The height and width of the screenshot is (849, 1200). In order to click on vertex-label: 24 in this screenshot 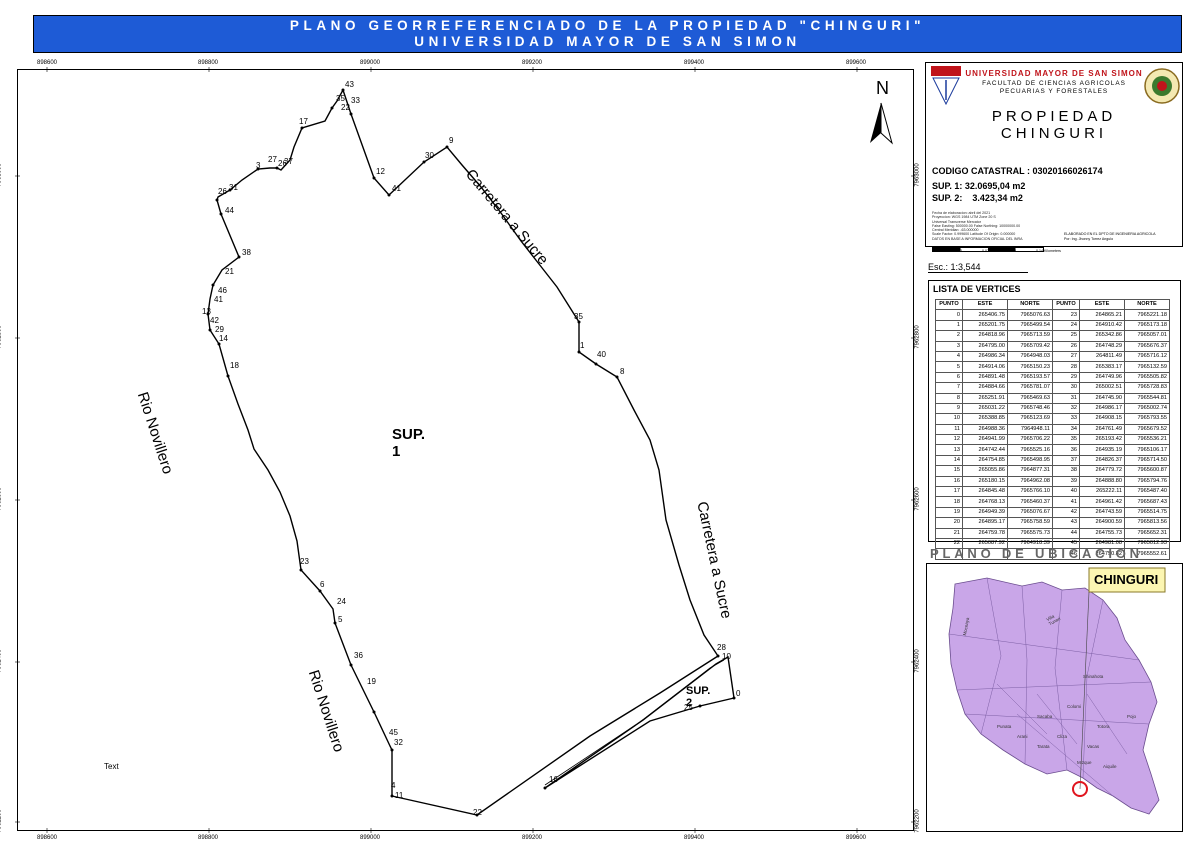, I will do `click(341, 601)`.